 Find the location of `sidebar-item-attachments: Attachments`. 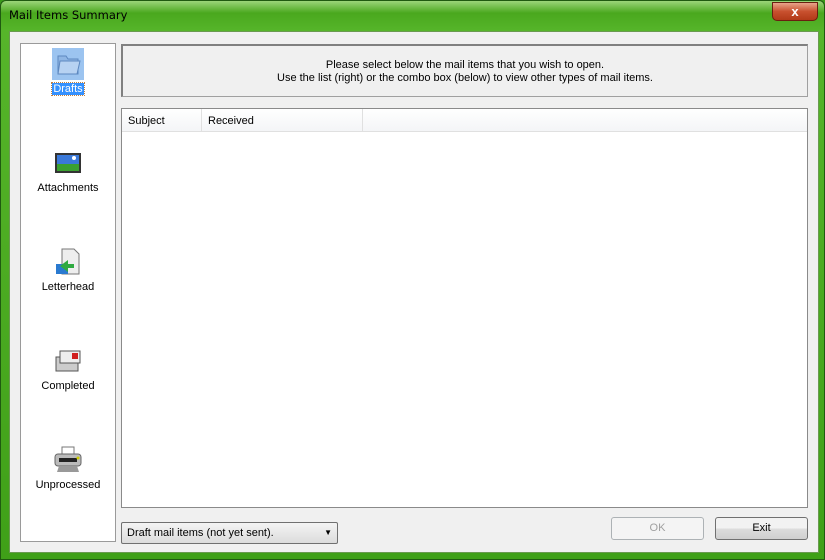

sidebar-item-attachments: Attachments is located at coordinates (68, 170).